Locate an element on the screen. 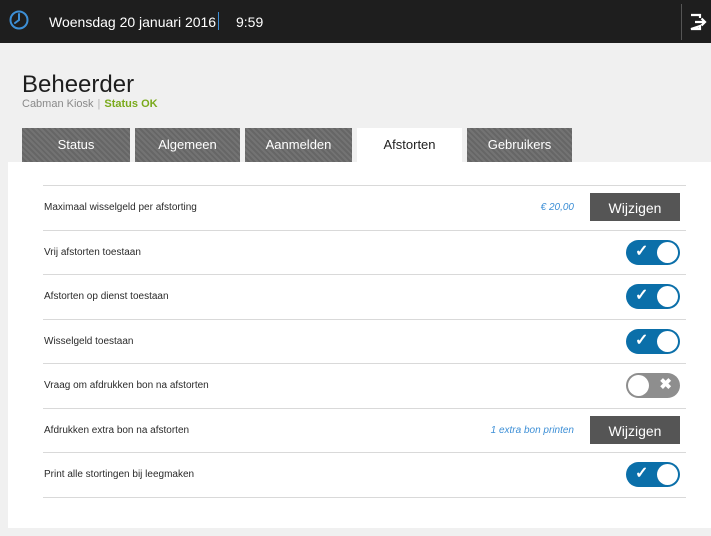  setting-row-afstorten-op-dienst: Afstorten op dienst toestaan ✓ is located at coordinates (364, 296).